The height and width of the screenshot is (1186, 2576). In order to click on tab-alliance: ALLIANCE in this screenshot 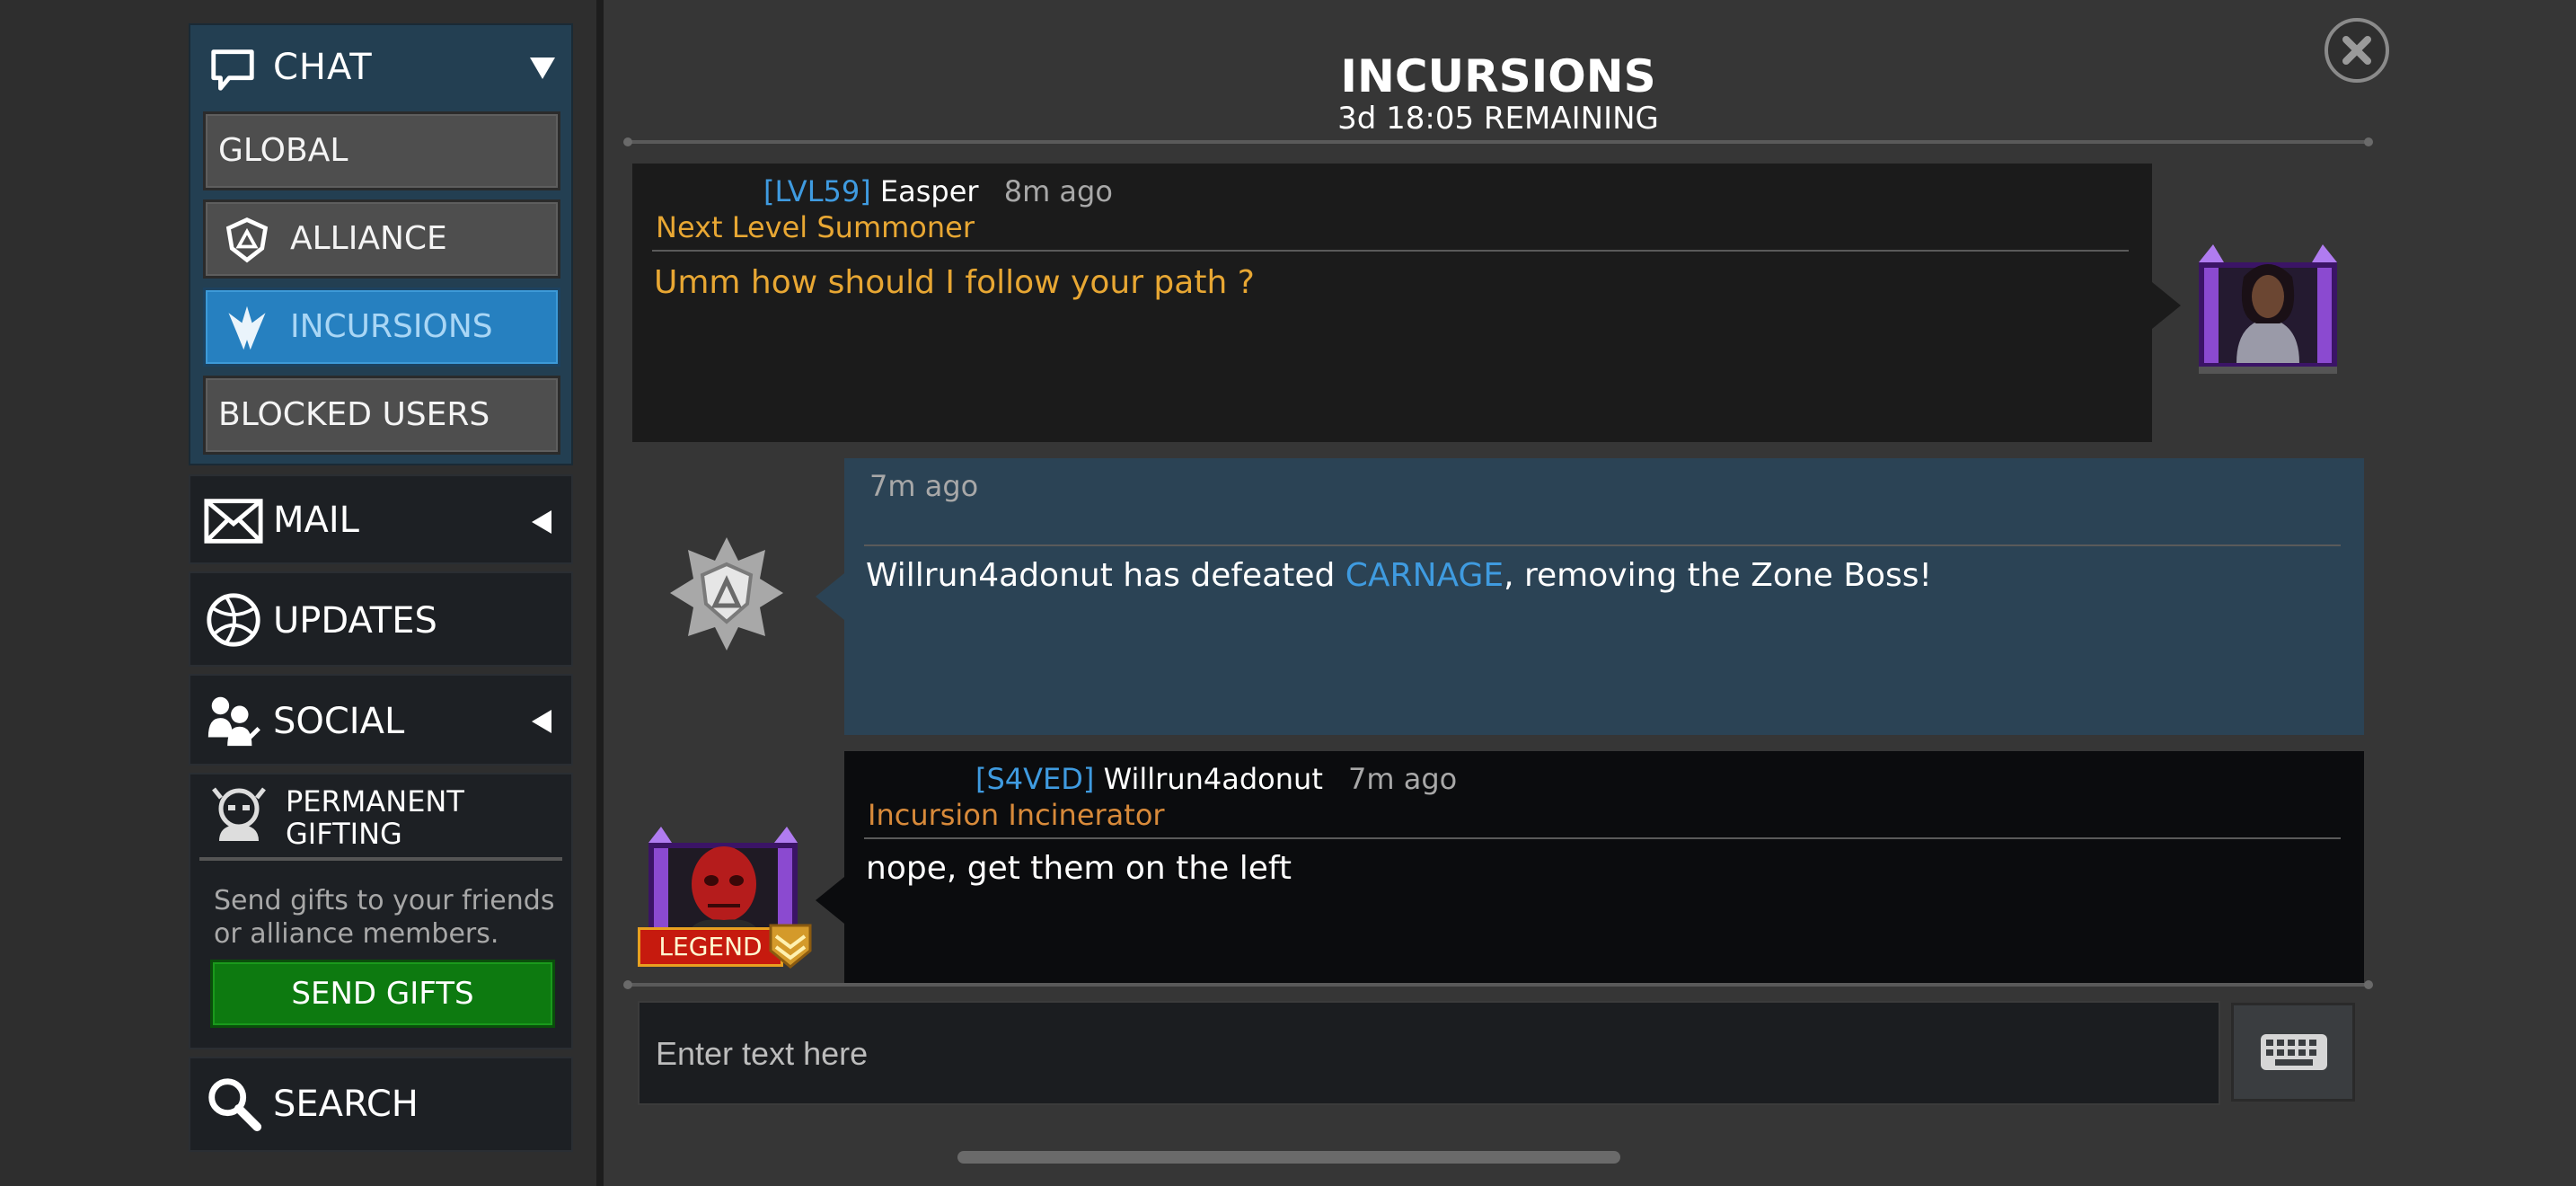, I will do `click(381, 239)`.